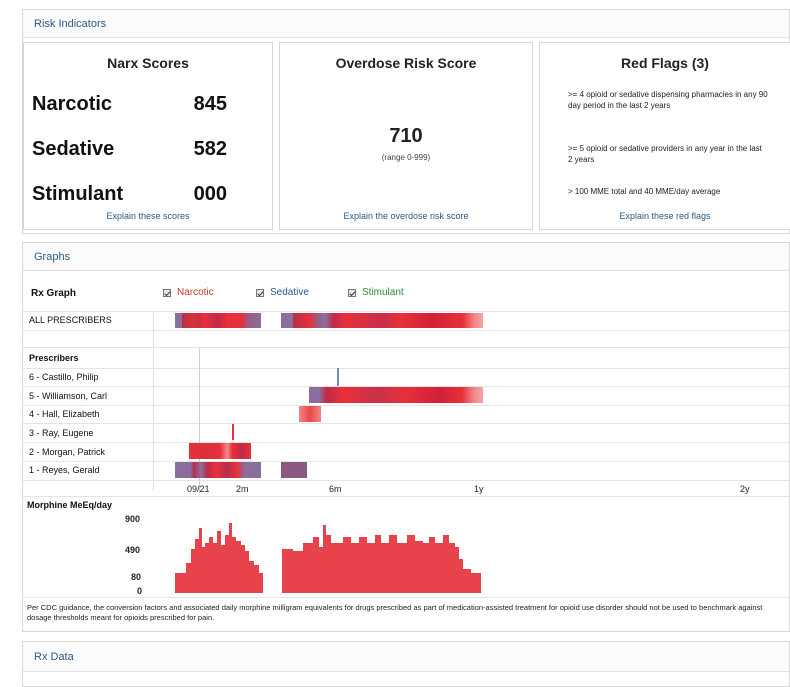  What do you see at coordinates (242, 489) in the screenshot?
I see `time-axis-tick: 2m` at bounding box center [242, 489].